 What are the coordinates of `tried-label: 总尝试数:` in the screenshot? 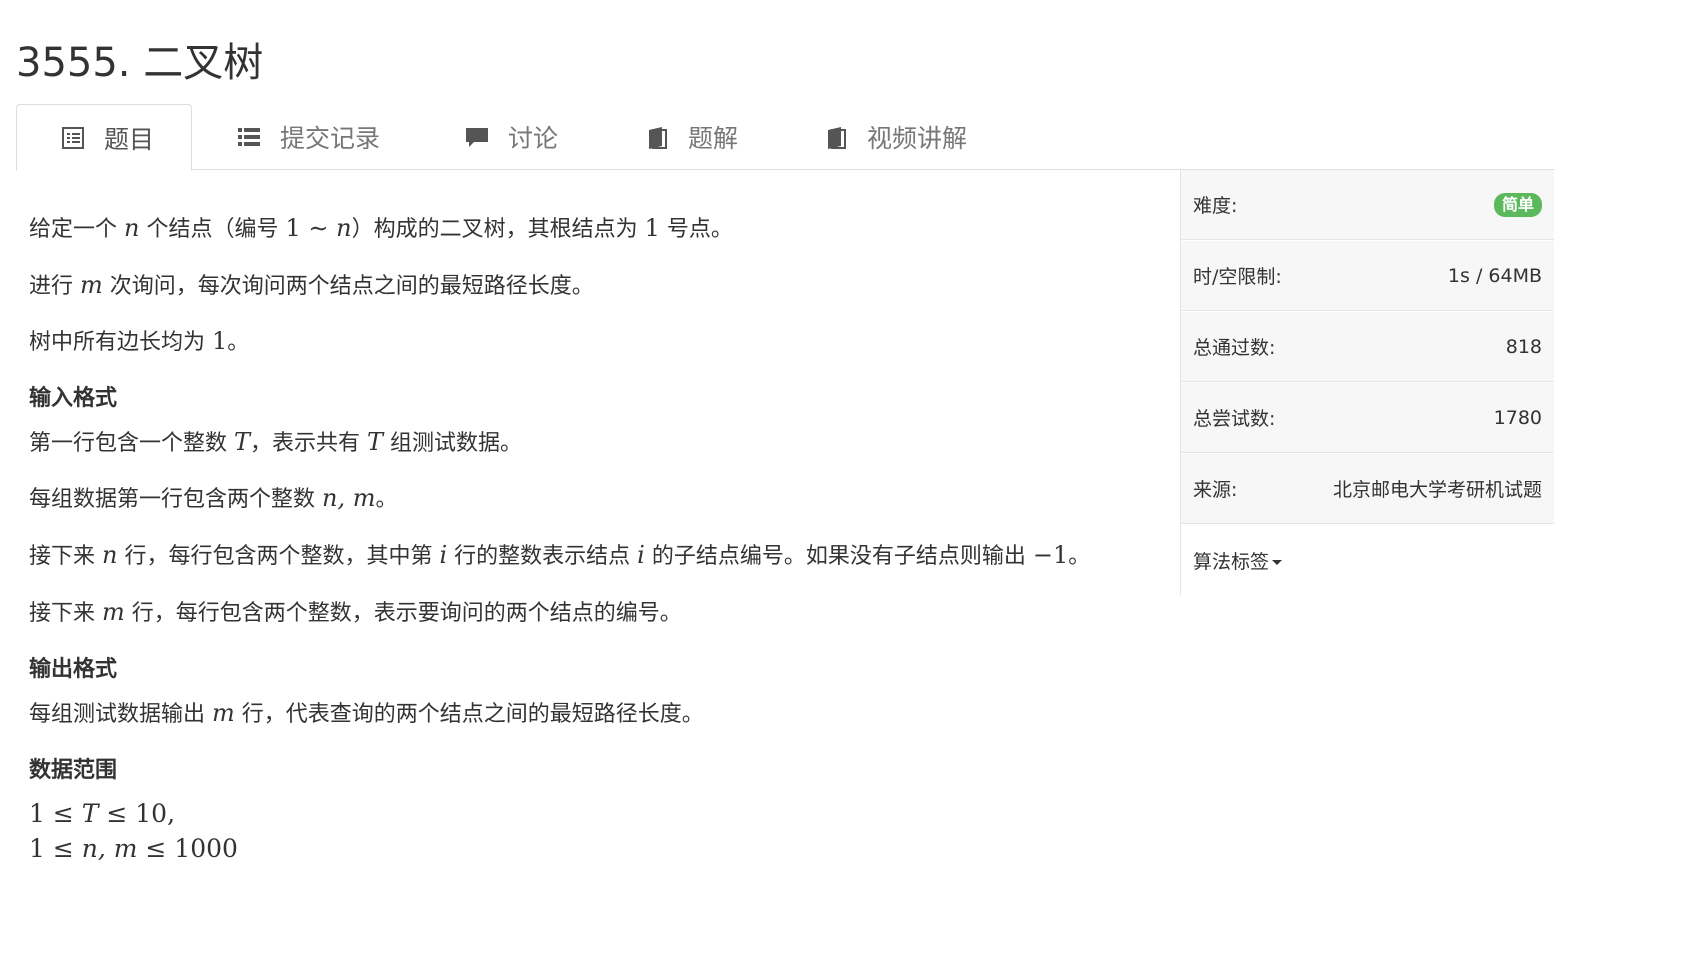 It's located at (1234, 419).